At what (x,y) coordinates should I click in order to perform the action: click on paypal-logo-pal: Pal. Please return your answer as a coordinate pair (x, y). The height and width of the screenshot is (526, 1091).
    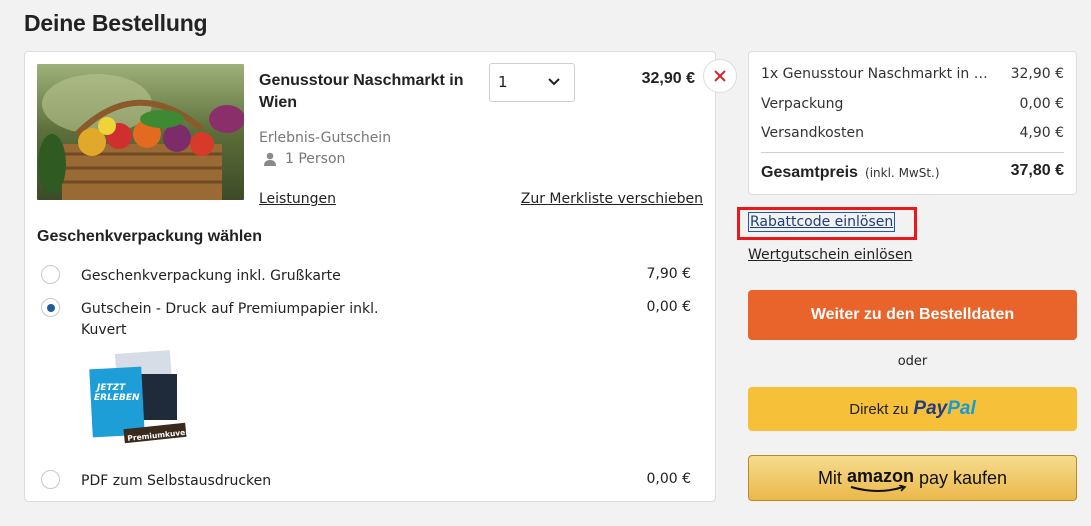
    Looking at the image, I should click on (961, 408).